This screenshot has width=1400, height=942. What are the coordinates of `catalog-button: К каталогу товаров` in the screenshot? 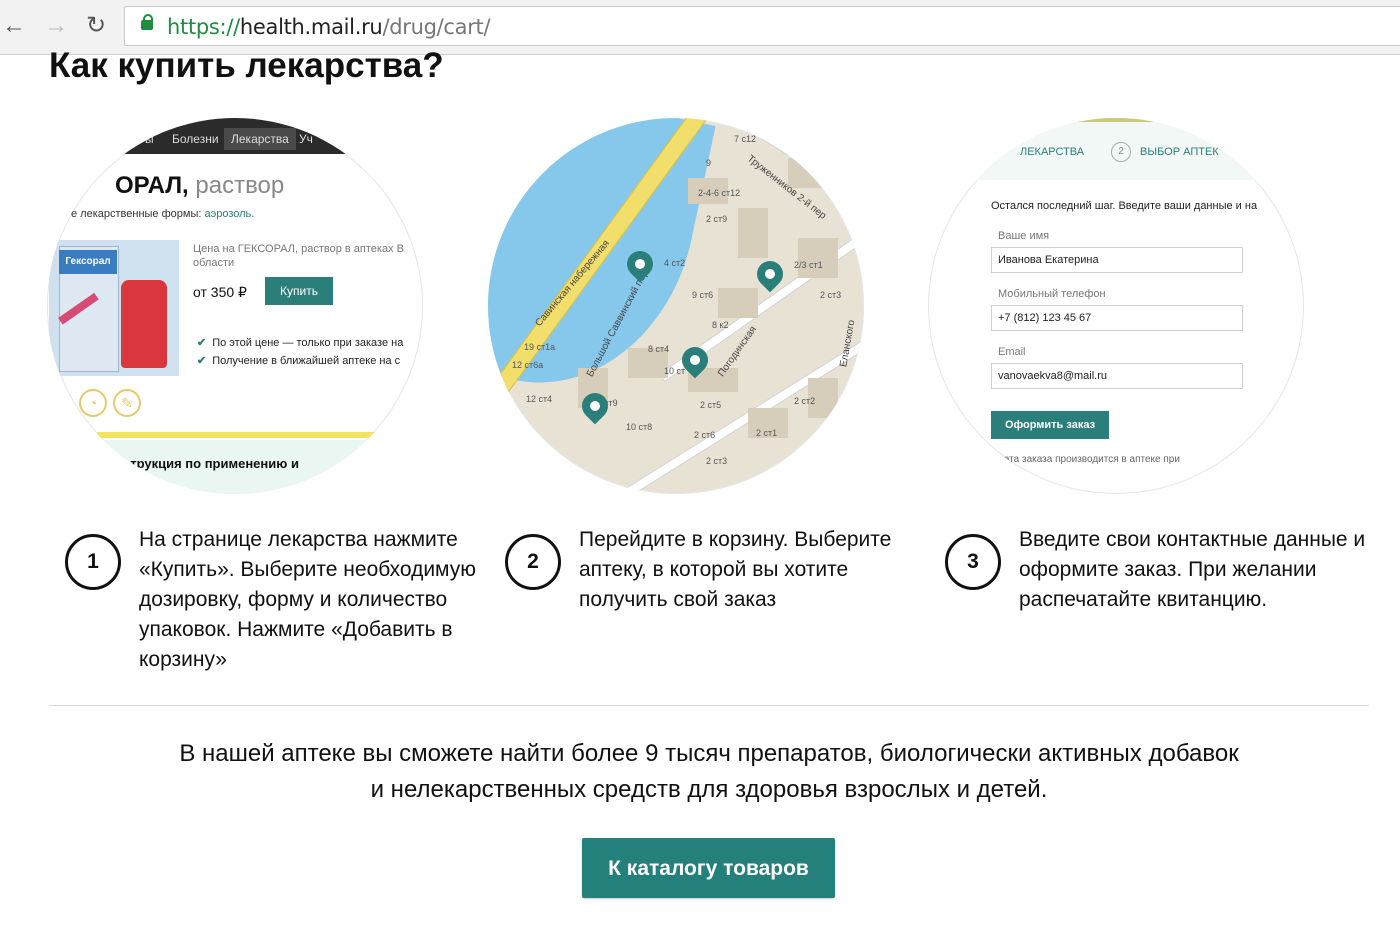 It's located at (708, 868).